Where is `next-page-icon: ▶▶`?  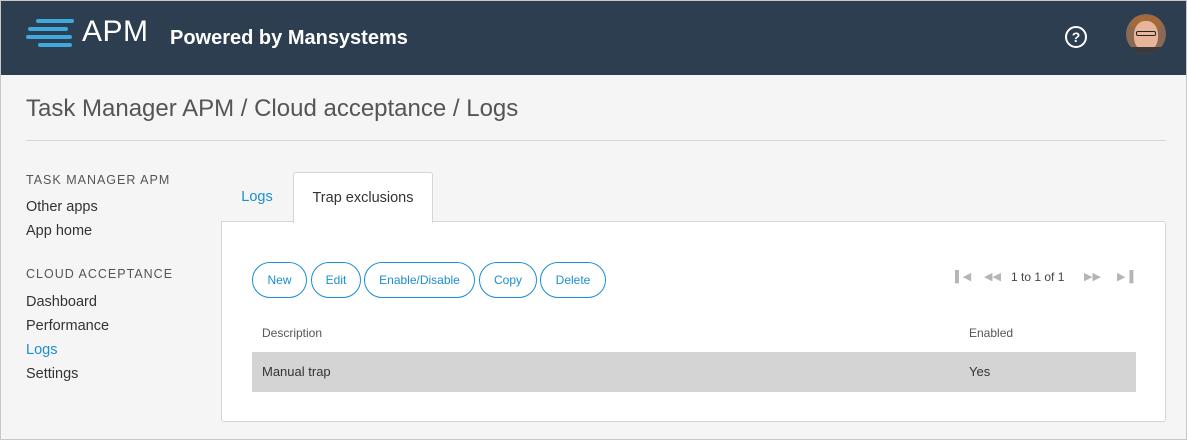 next-page-icon: ▶▶ is located at coordinates (1092, 276).